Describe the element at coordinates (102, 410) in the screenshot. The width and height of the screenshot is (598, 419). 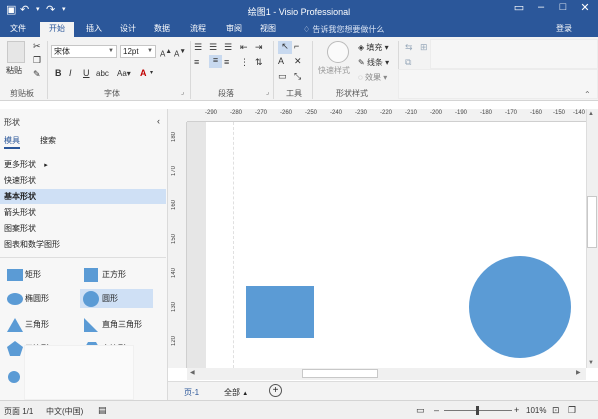
I see `macro-record-icon: ▤` at that location.